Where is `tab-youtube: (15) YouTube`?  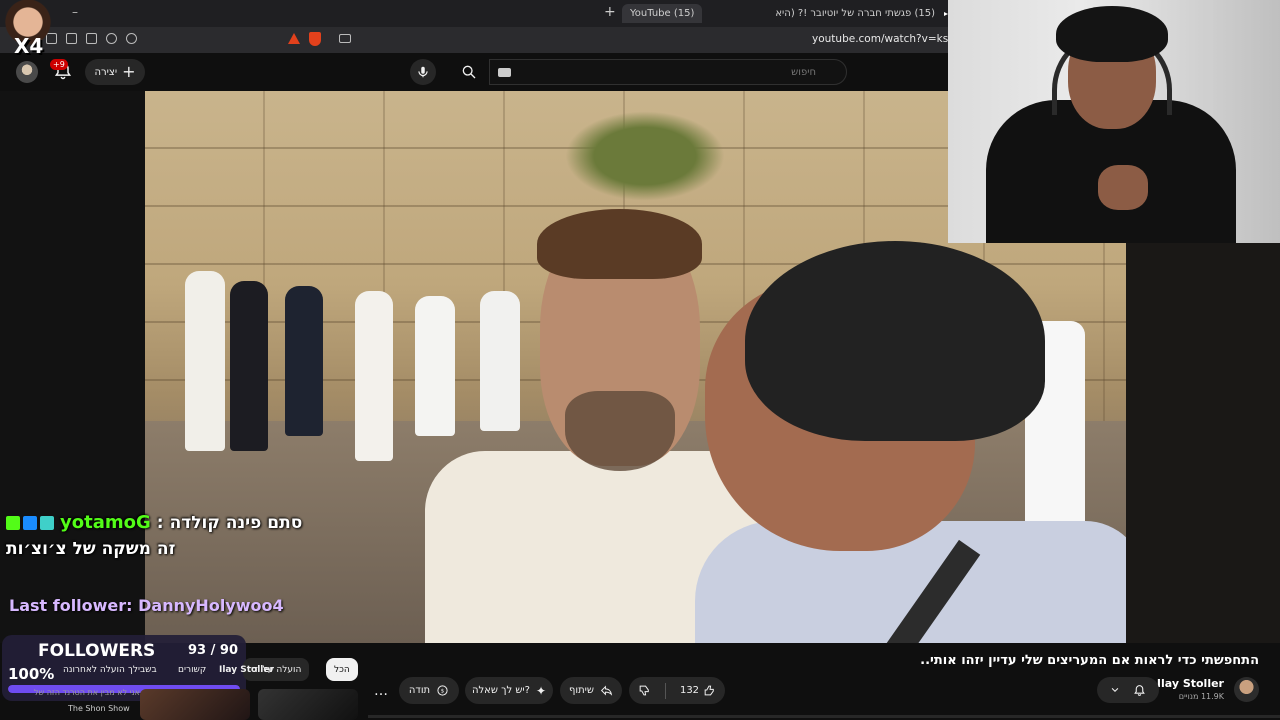
tab-youtube: (15) YouTube is located at coordinates (662, 13).